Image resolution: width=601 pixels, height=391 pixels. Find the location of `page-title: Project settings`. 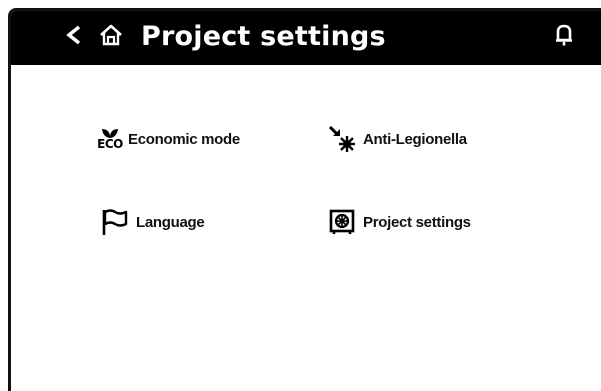

page-title: Project settings is located at coordinates (263, 36).